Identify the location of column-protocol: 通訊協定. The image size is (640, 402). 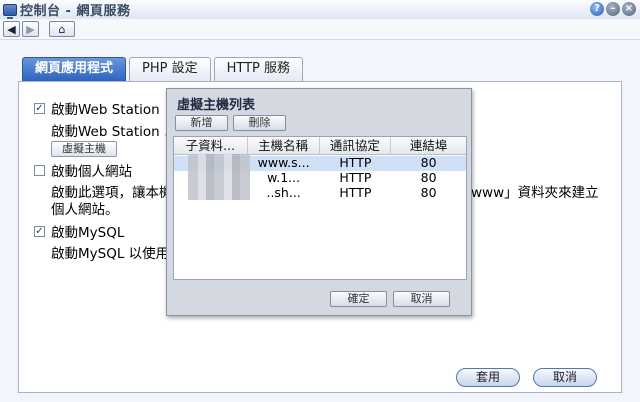
(356, 146).